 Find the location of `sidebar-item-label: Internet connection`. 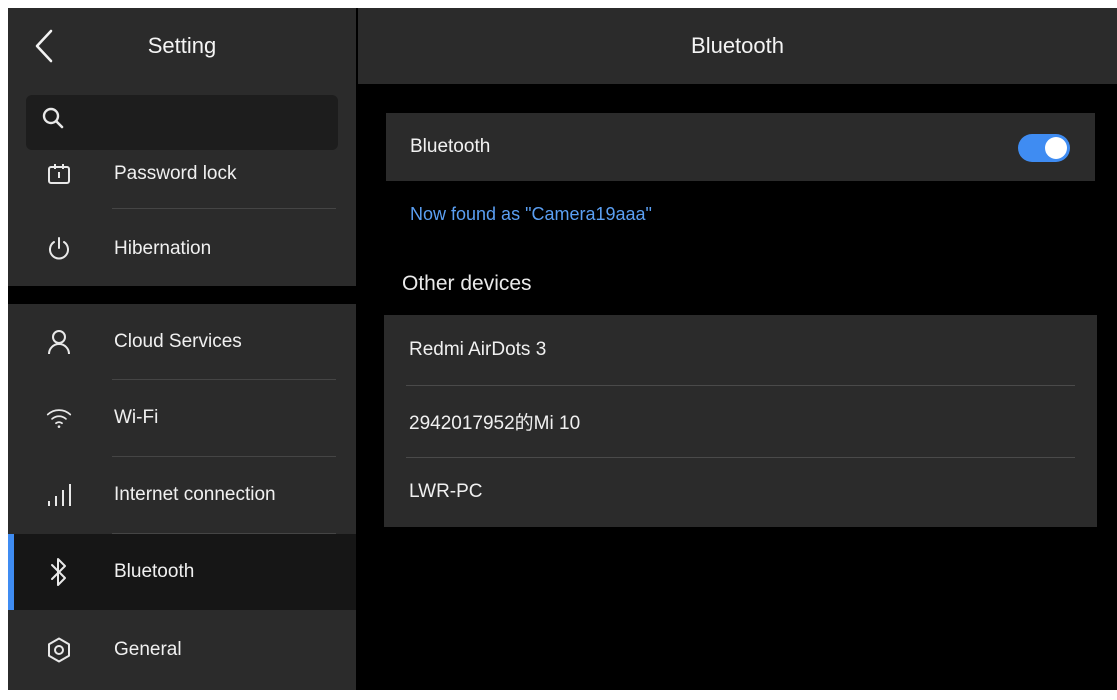

sidebar-item-label: Internet connection is located at coordinates (195, 494).